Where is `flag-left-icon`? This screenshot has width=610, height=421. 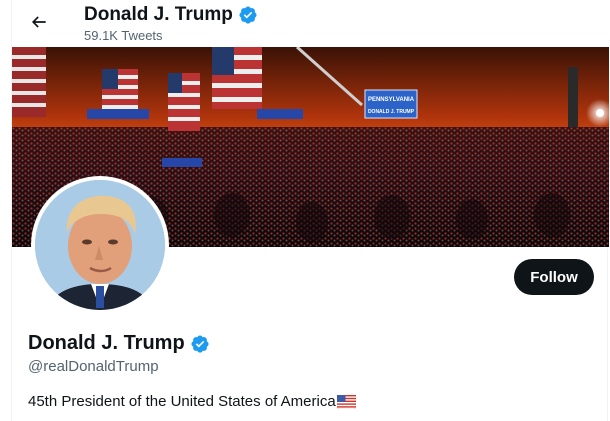
flag-left-icon is located at coordinates (29, 82).